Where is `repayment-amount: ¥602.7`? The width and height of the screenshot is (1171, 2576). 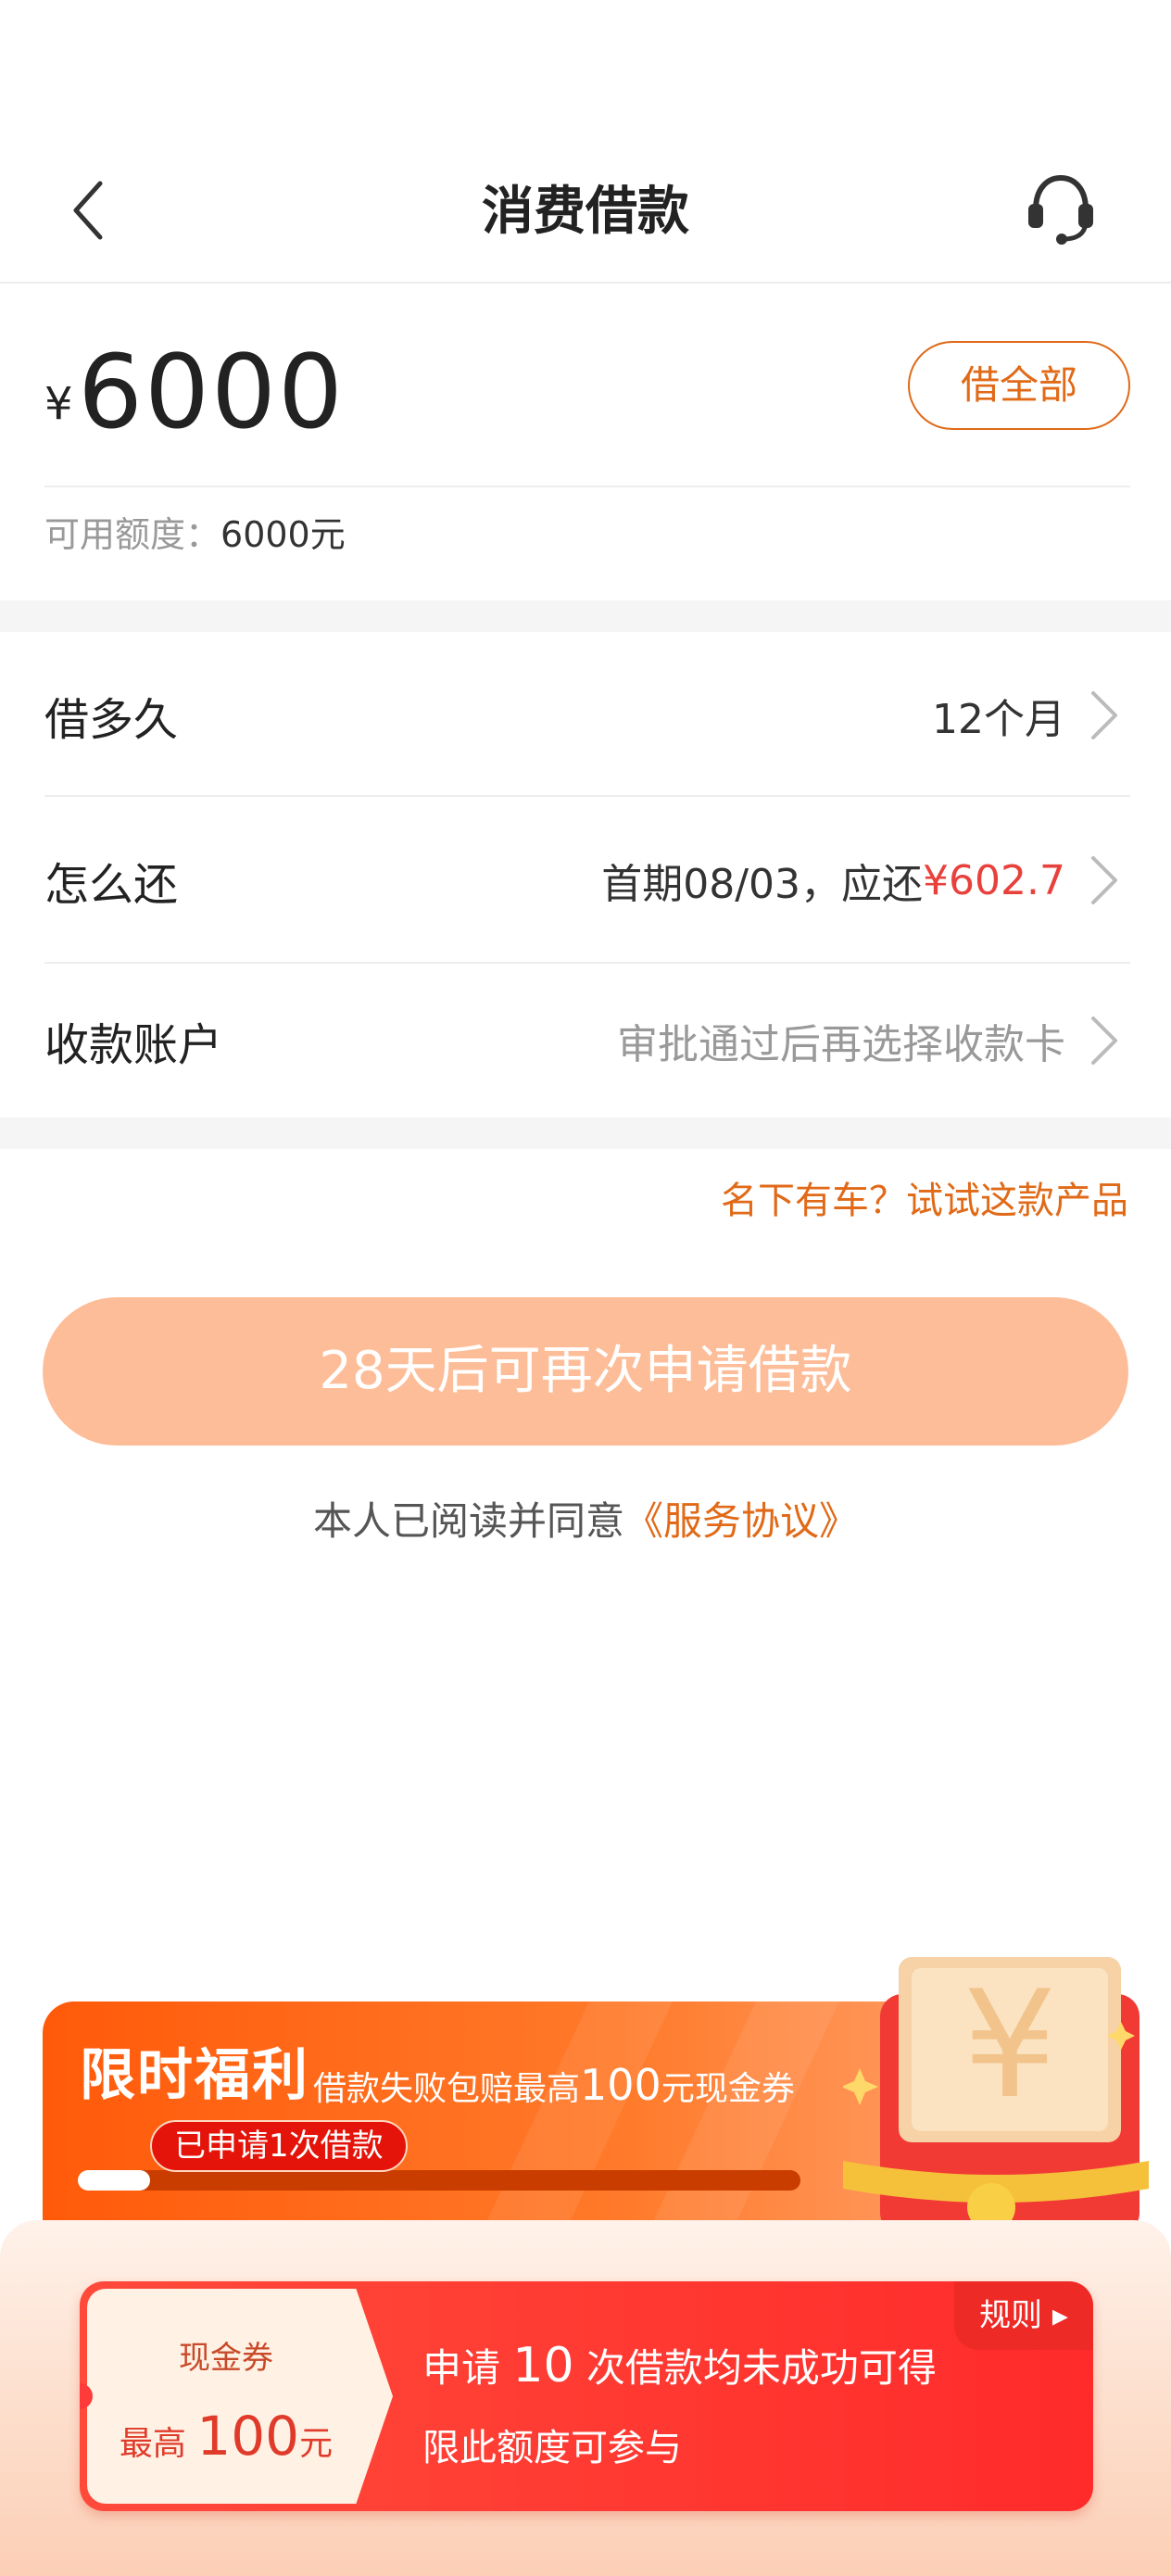
repayment-amount: ¥602.7 is located at coordinates (994, 880).